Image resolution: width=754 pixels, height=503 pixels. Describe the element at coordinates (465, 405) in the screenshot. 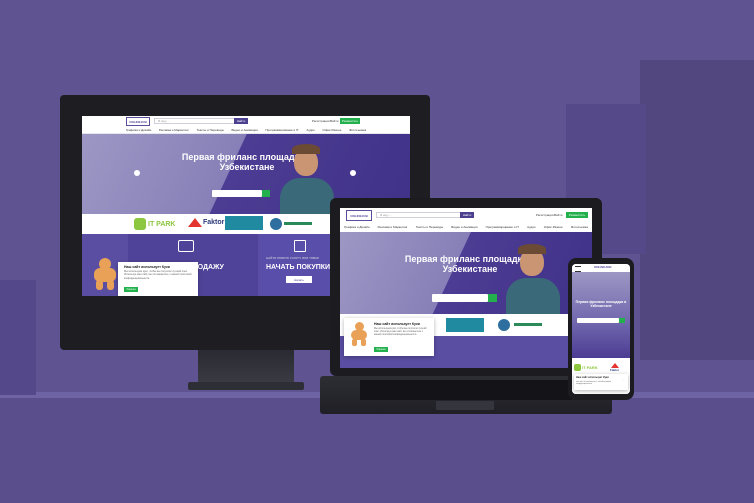

I see `laptop-trackpad` at that location.